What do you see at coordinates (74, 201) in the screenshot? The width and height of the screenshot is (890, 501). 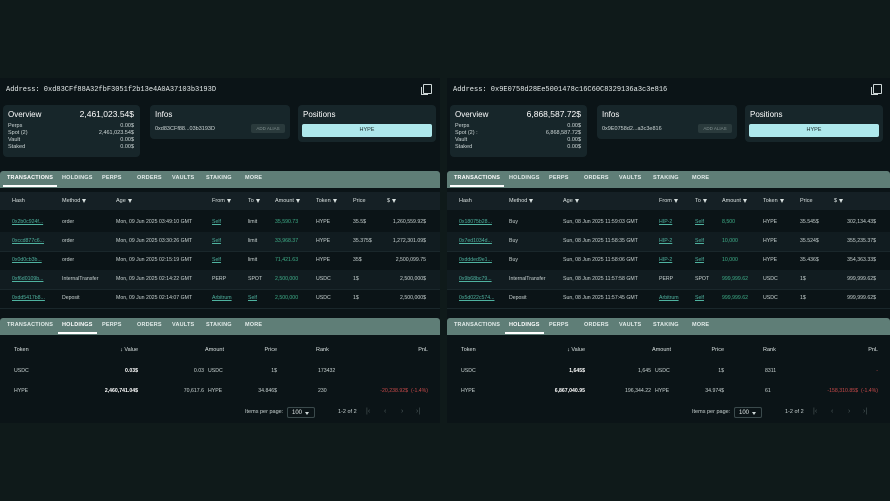 I see `column-header: Method` at bounding box center [74, 201].